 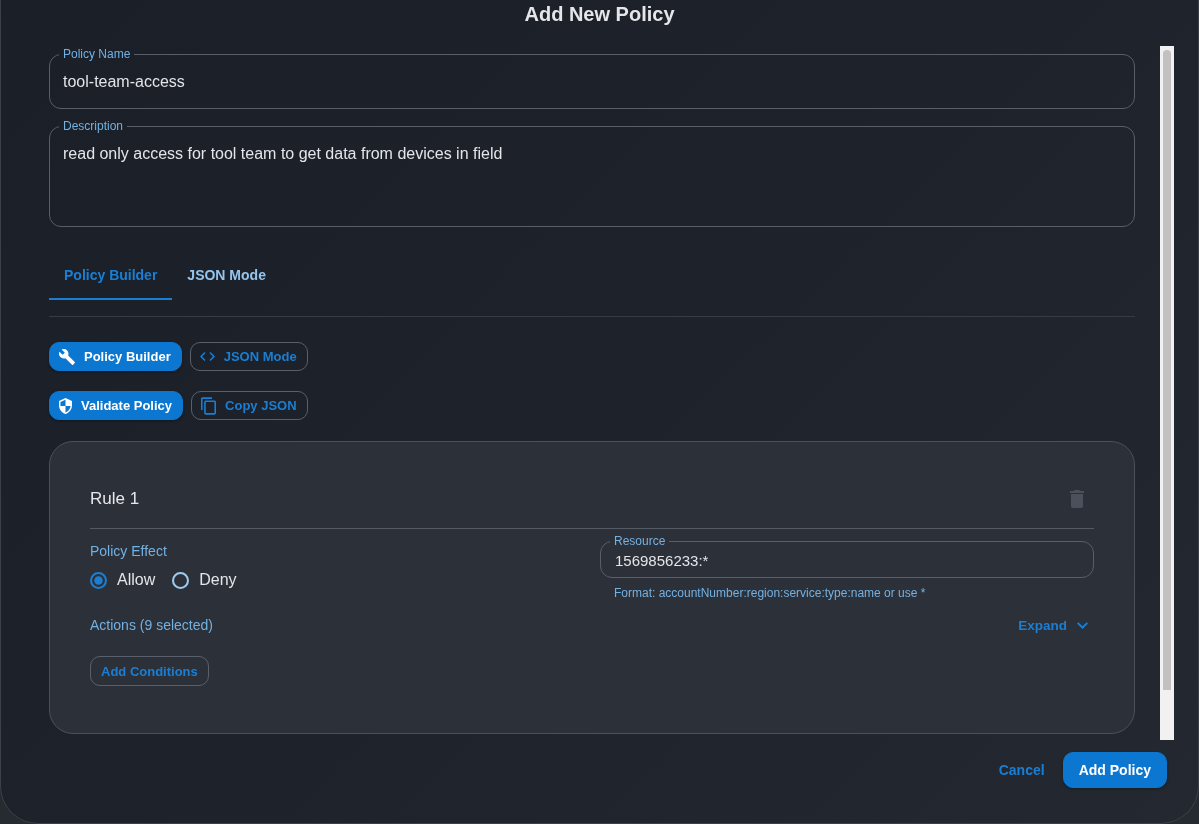 What do you see at coordinates (770, 593) in the screenshot?
I see `helper-text: Format: accountNumber:region:service:type:name or use *` at bounding box center [770, 593].